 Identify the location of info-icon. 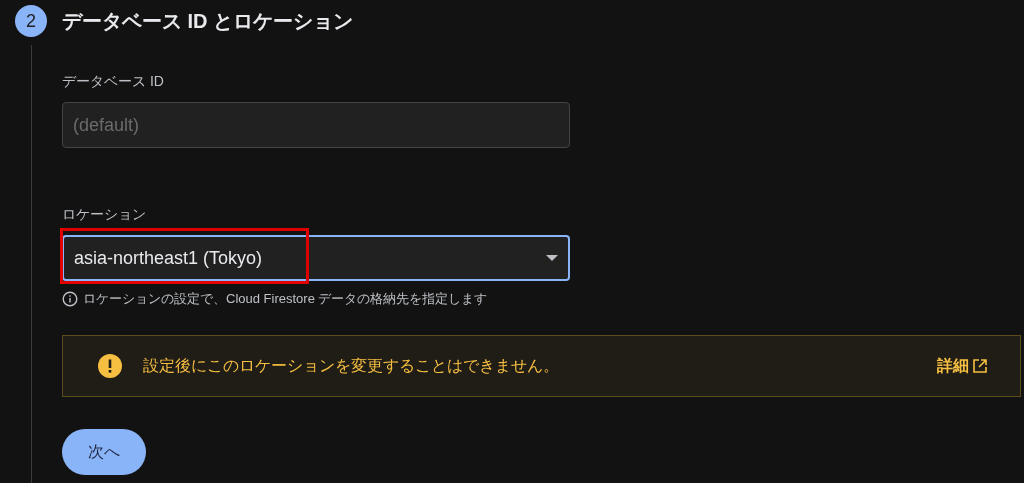
(70, 298).